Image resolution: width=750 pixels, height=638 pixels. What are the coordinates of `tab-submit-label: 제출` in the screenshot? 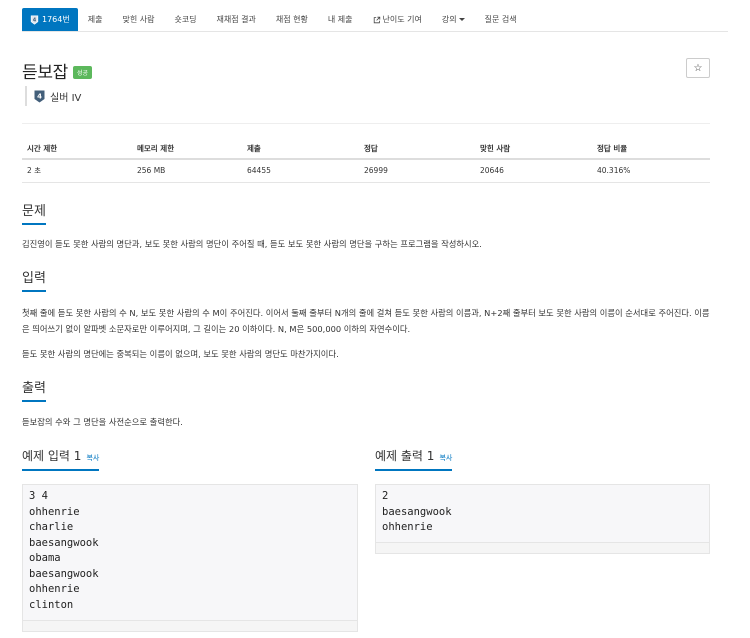 It's located at (95, 19).